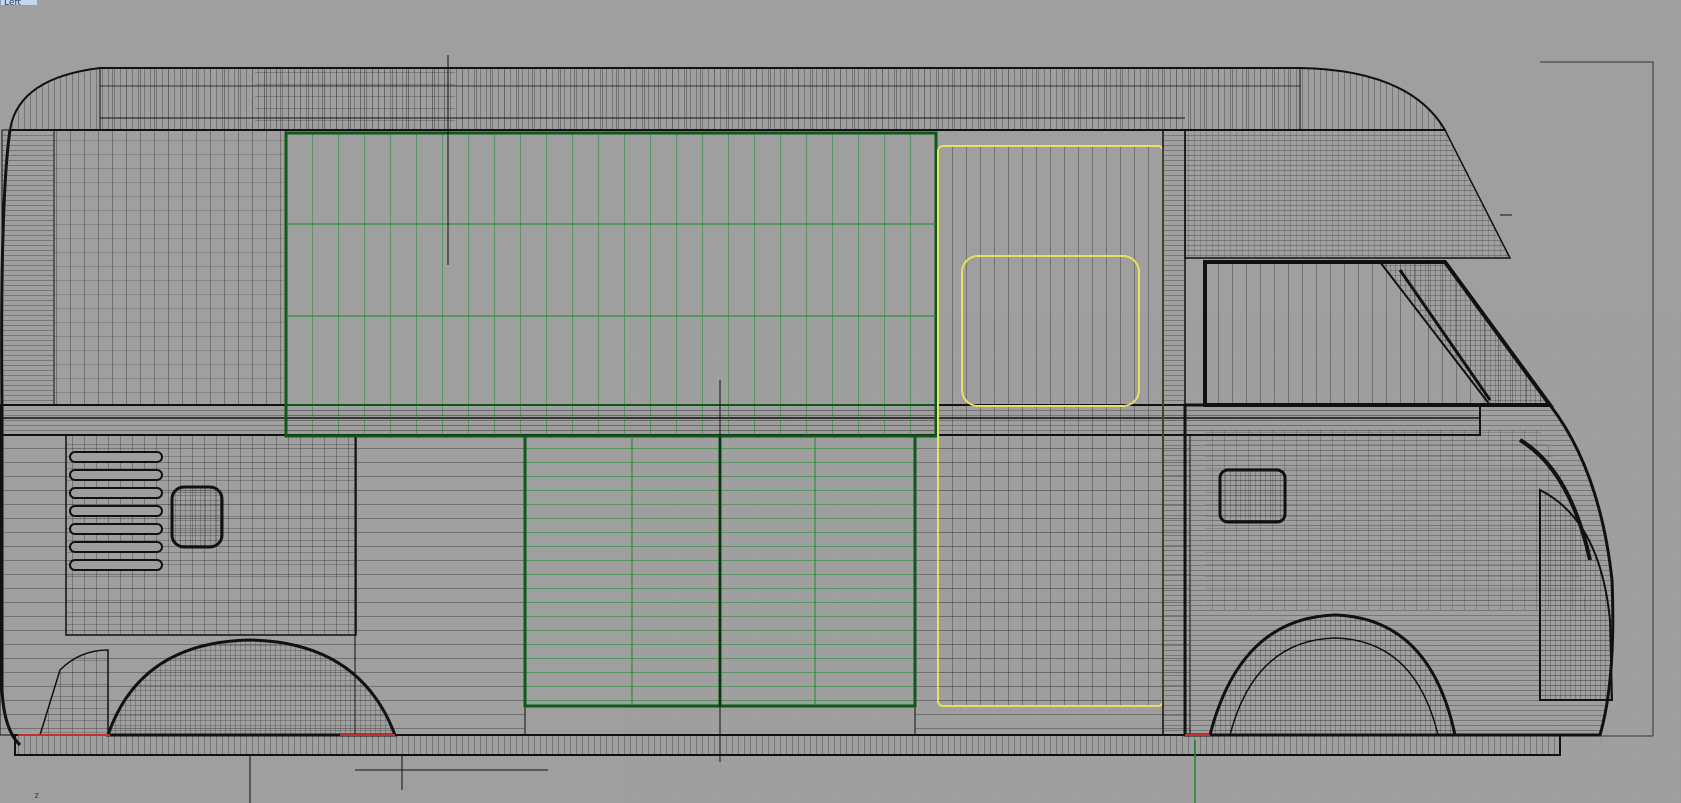 The height and width of the screenshot is (803, 1681). What do you see at coordinates (355, 99) in the screenshot?
I see `roof-band-mesh` at bounding box center [355, 99].